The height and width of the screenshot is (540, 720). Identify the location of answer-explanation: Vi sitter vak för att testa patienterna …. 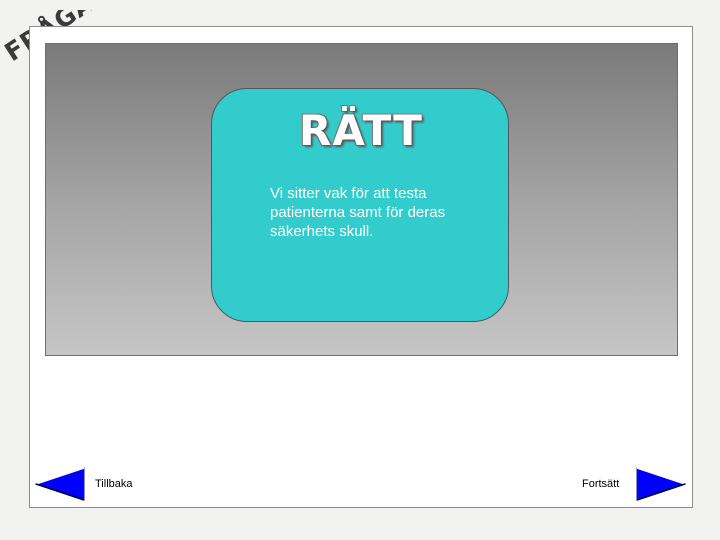
(358, 212).